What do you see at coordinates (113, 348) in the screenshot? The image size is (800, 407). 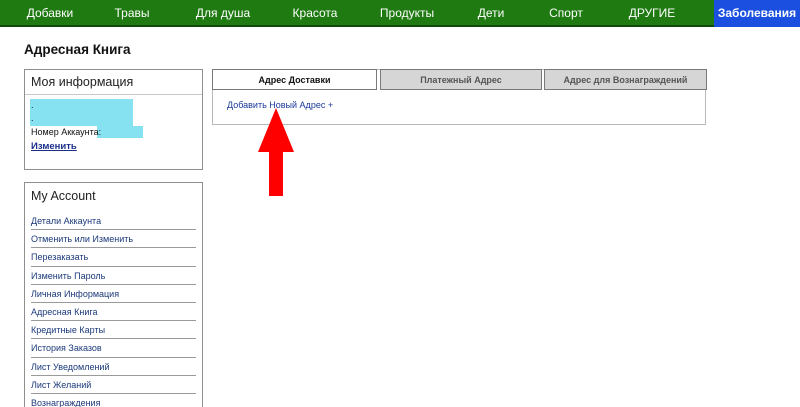 I see `account-menu-item: История Заказов` at bounding box center [113, 348].